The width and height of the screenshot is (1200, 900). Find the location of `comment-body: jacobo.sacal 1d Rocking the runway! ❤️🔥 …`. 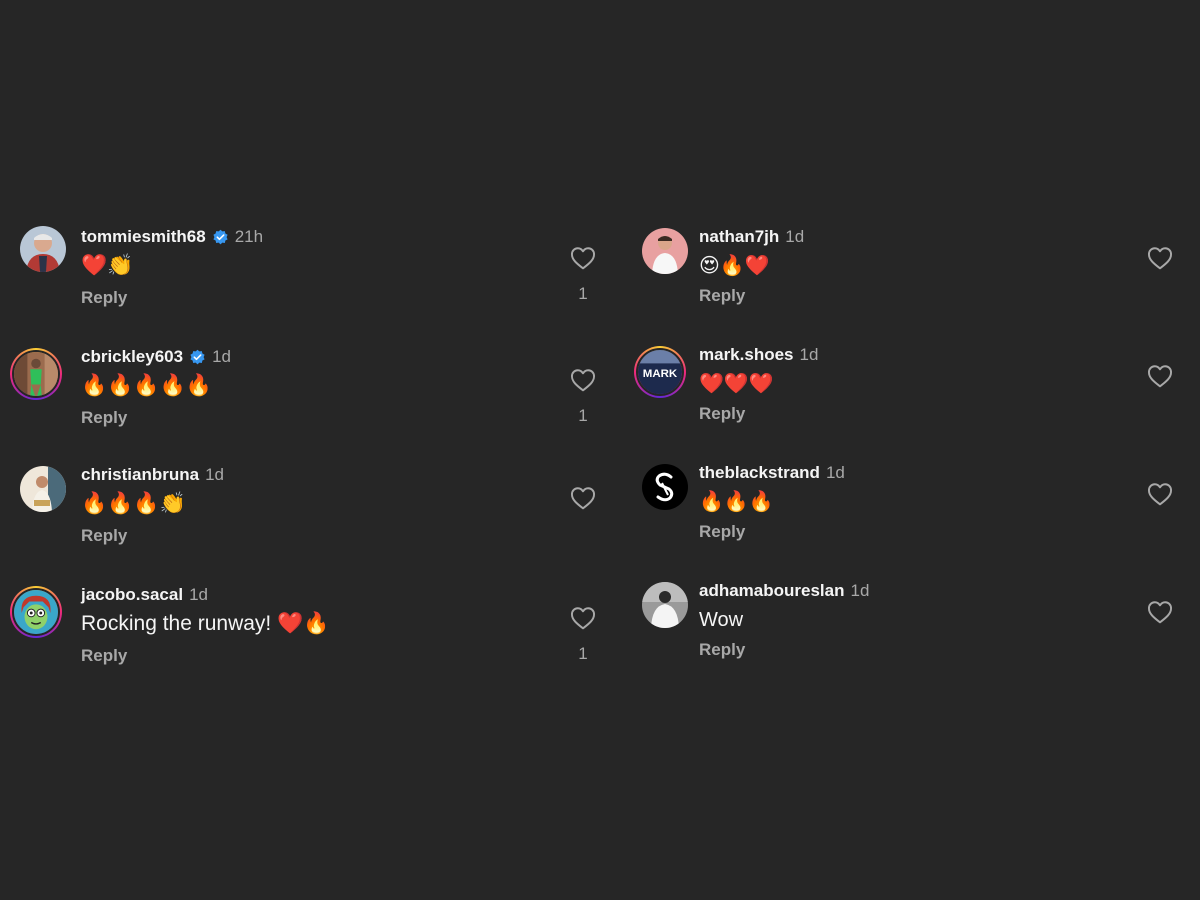

comment-body: jacobo.sacal 1d Rocking the runway! ❤️🔥 … is located at coordinates (205, 625).